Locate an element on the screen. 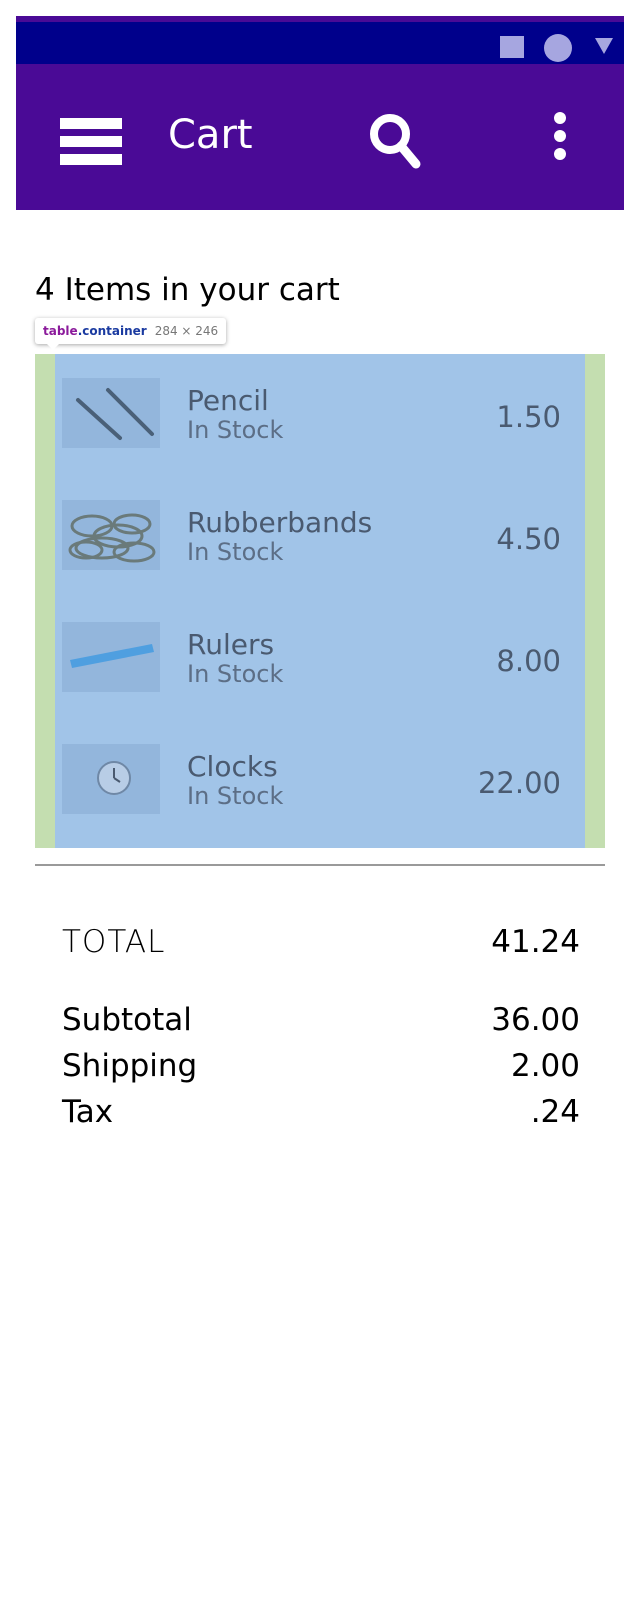 The image size is (640, 1624). square-icon is located at coordinates (512, 47).